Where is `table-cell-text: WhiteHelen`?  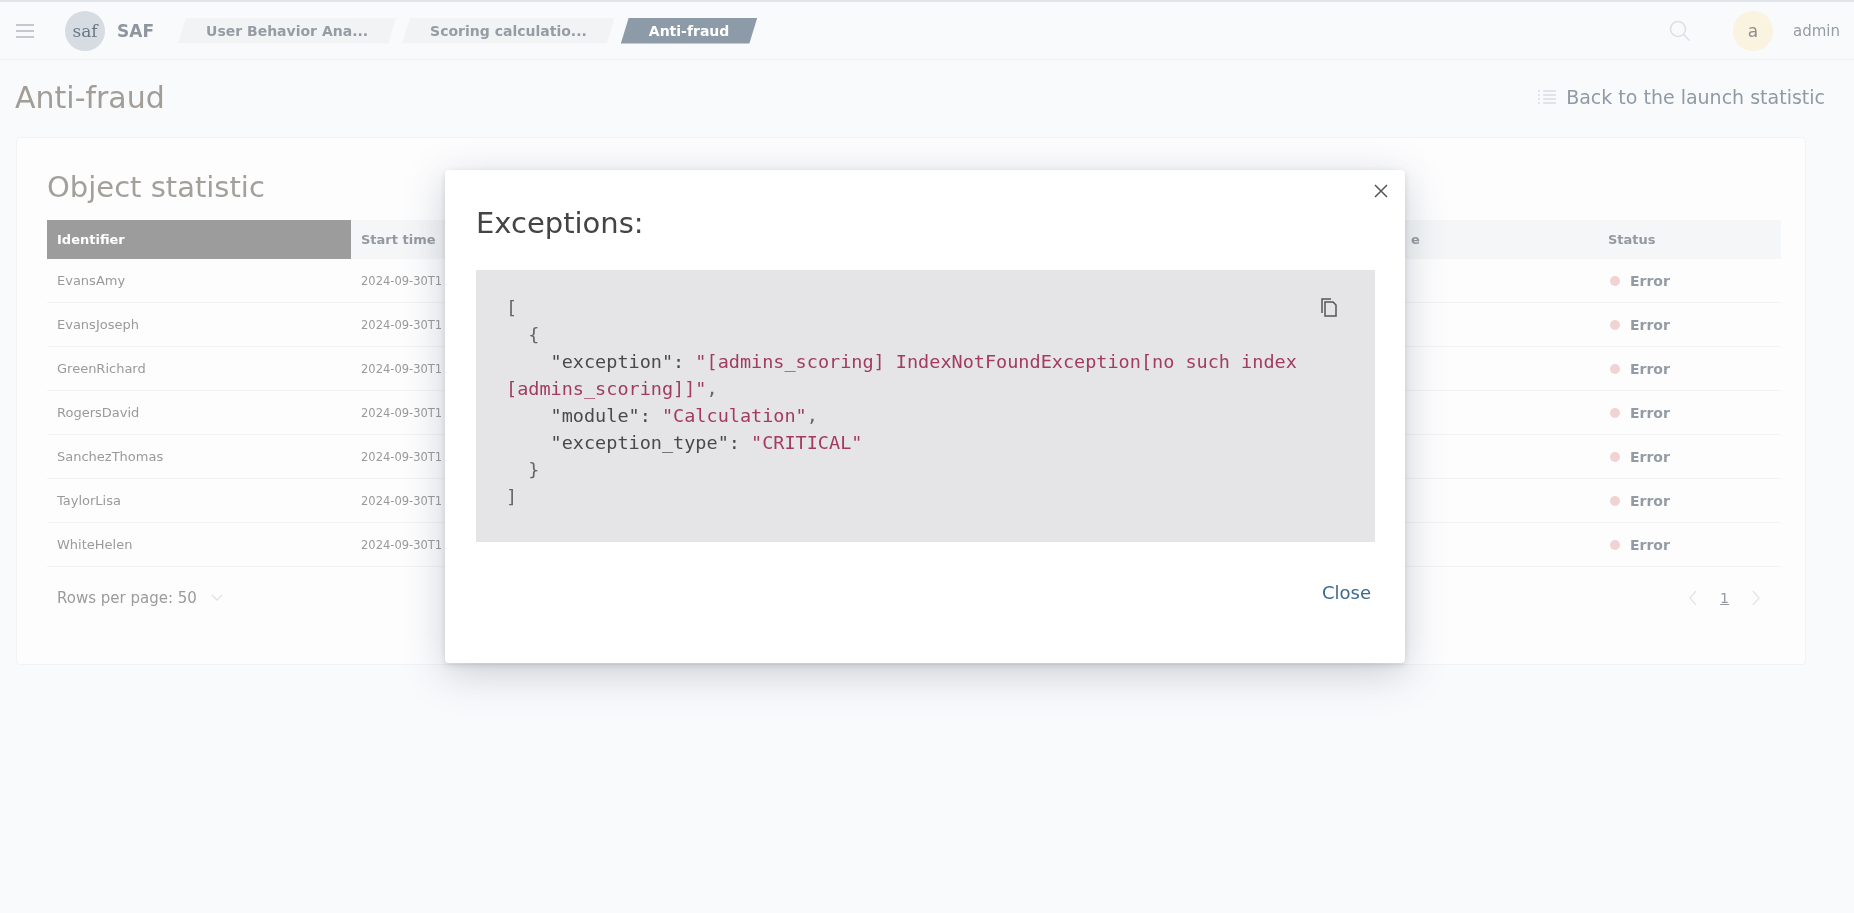
table-cell-text: WhiteHelen is located at coordinates (95, 545).